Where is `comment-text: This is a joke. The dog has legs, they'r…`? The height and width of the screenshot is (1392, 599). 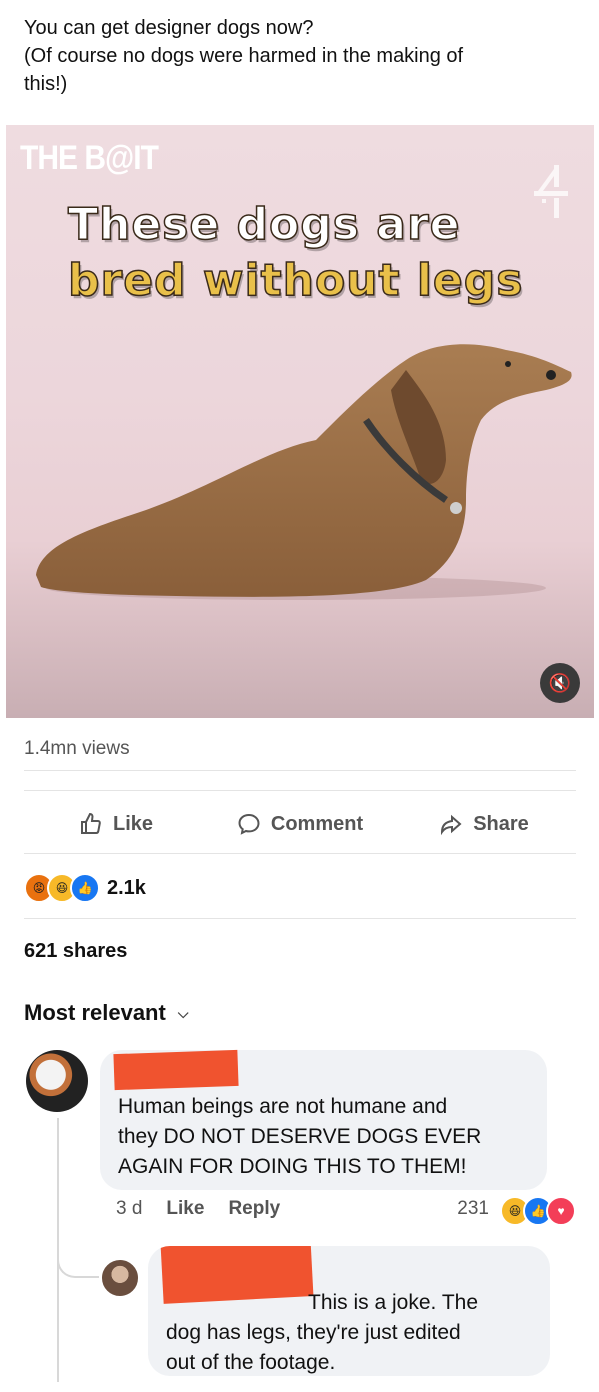
comment-text: This is a joke. The dog has legs, they'r… is located at coordinates (322, 1332).